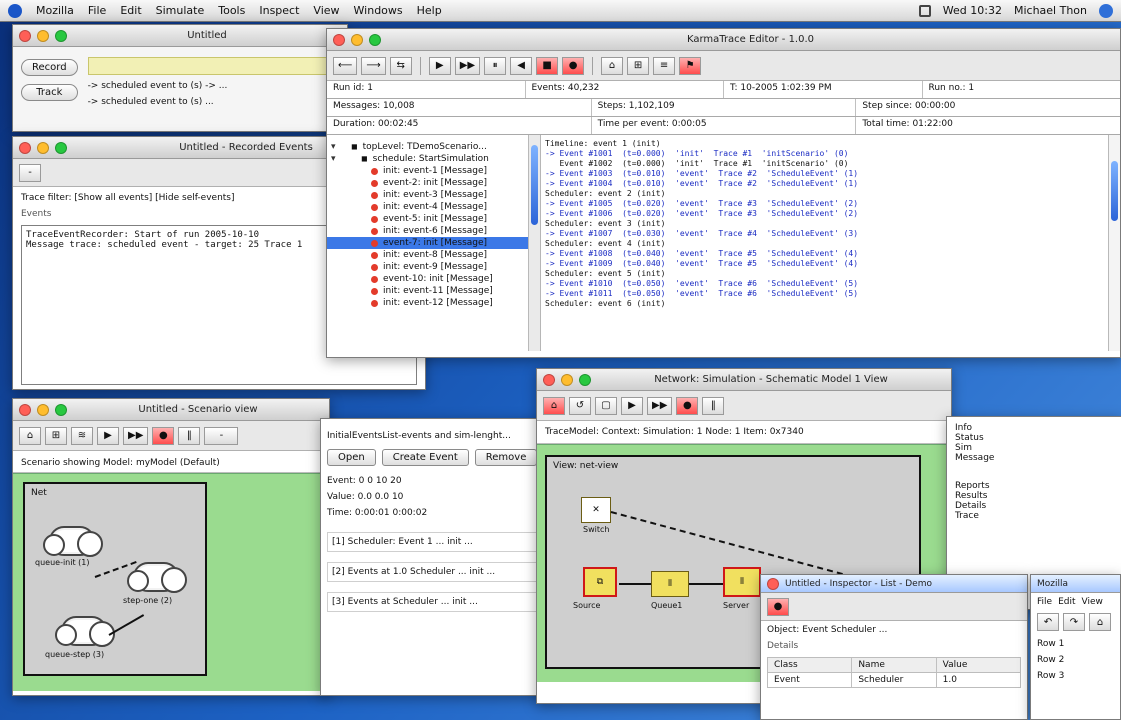 The height and width of the screenshot is (720, 1121). Describe the element at coordinates (1074, 622) in the screenshot. I see `tool-button: ↷` at that location.